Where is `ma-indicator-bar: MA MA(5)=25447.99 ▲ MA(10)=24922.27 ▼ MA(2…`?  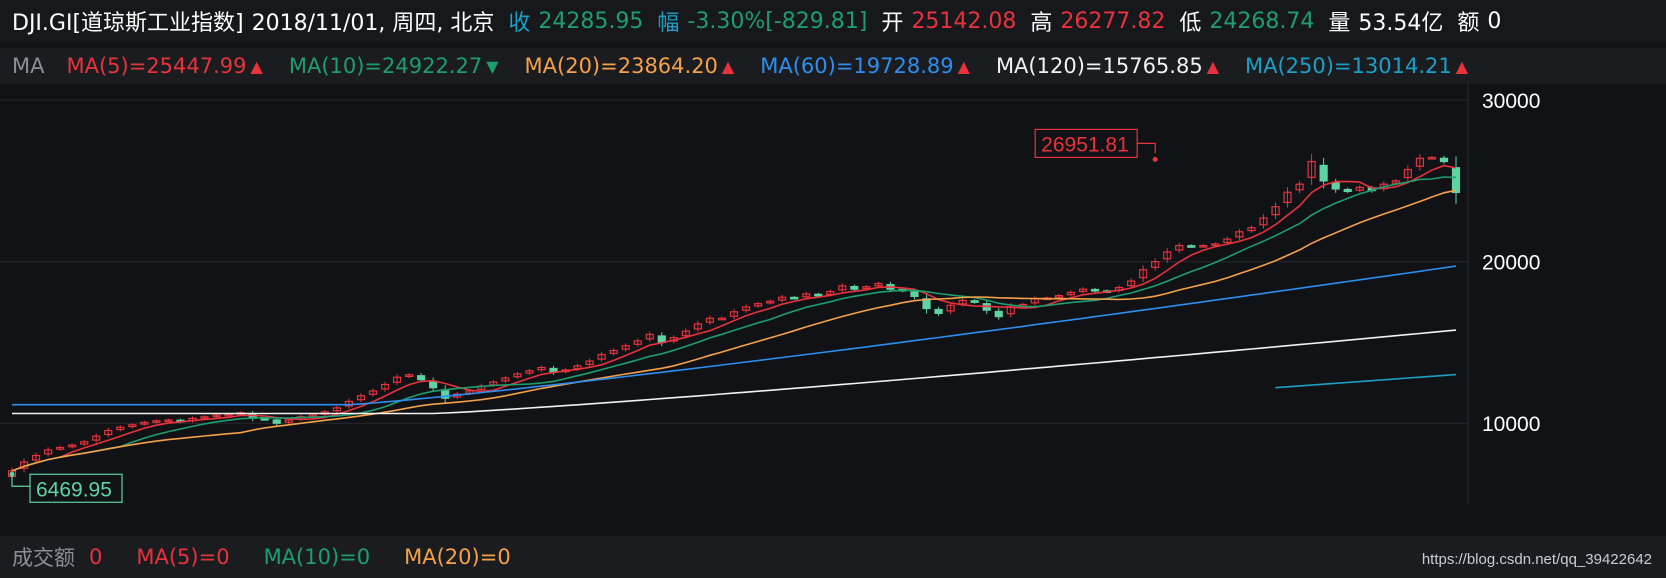
ma-indicator-bar: MA MA(5)=25447.99 ▲ MA(10)=24922.27 ▼ MA(2… is located at coordinates (833, 66).